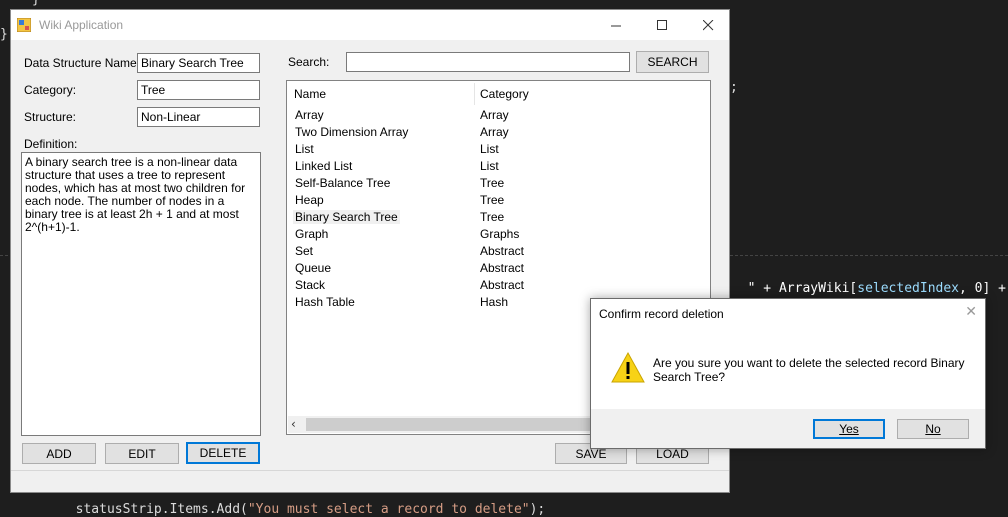  Describe the element at coordinates (504, 94) in the screenshot. I see `column-header-category: Category` at that location.